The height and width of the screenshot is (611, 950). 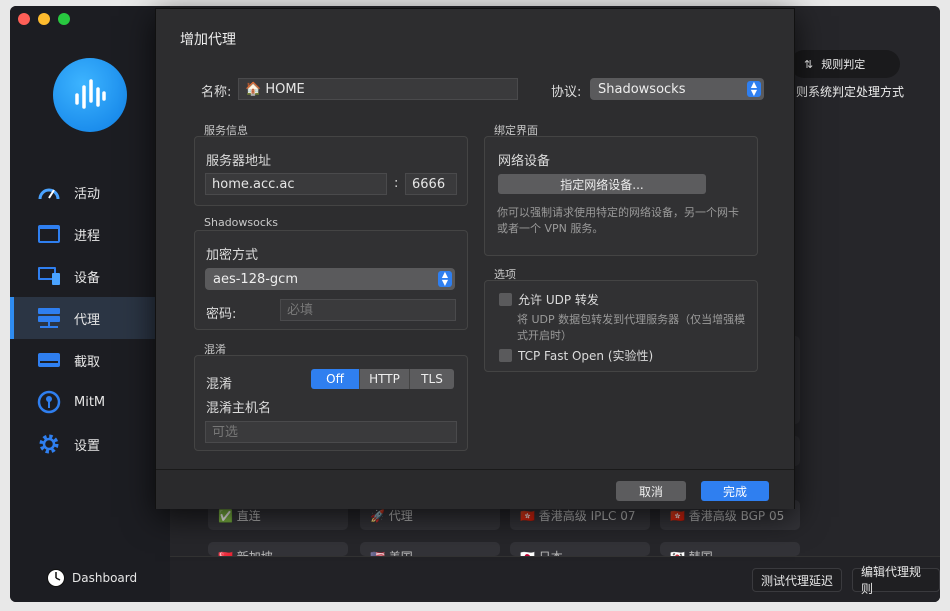 What do you see at coordinates (255, 279) in the screenshot?
I see `encryption-value: aes-128-gcm` at bounding box center [255, 279].